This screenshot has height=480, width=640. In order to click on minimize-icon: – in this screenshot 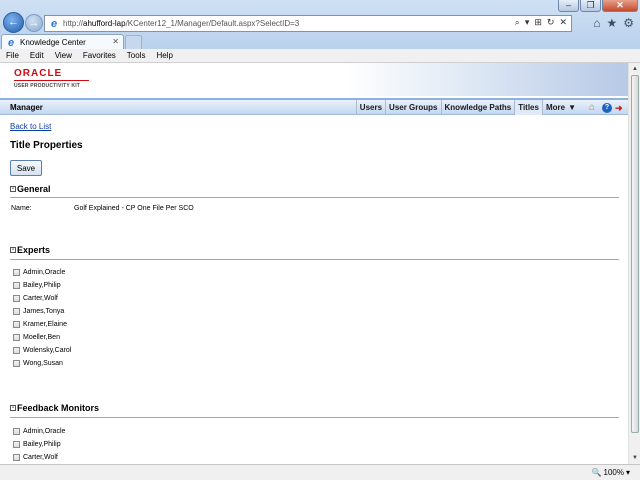, I will do `click(568, 6)`.